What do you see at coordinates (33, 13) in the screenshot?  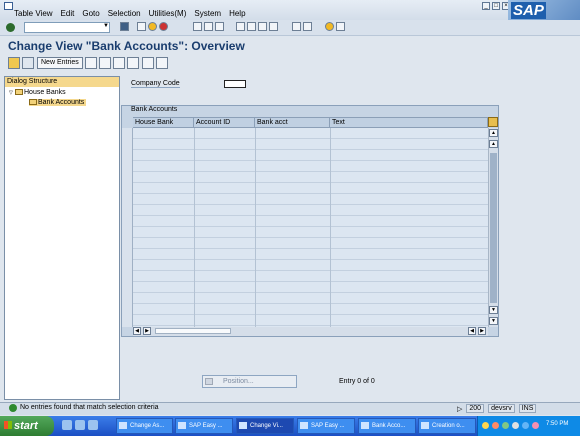 I see `menu-table-view: Table View` at bounding box center [33, 13].